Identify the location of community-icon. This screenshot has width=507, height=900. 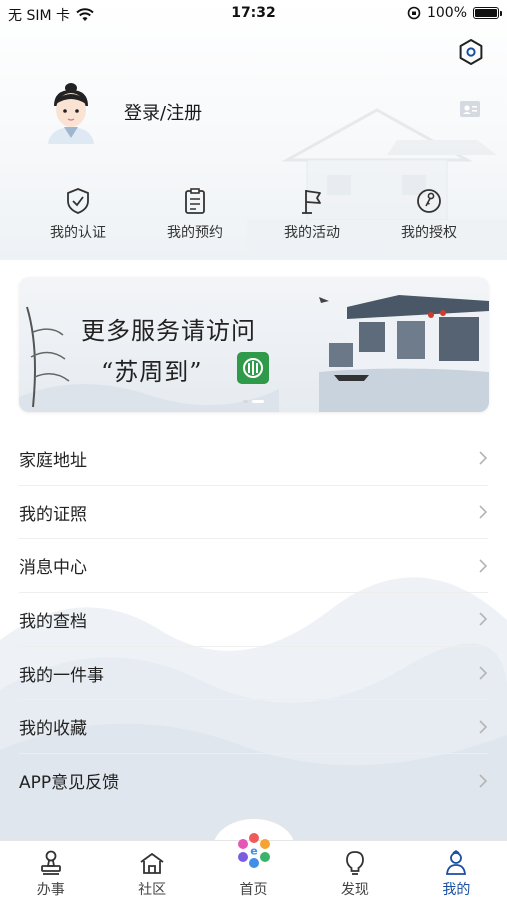
(152, 863).